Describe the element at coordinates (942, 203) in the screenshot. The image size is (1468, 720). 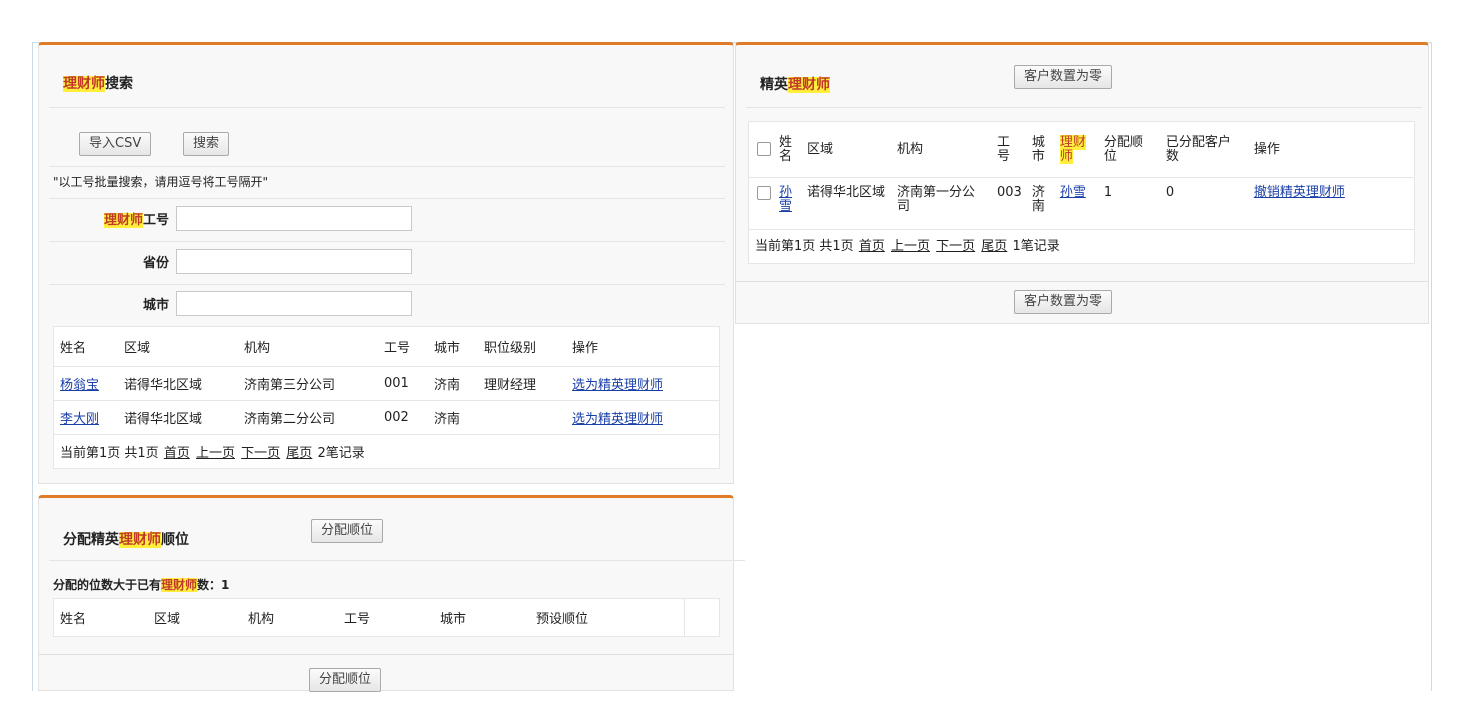
I see `org-cell: 济南第一分公司` at that location.